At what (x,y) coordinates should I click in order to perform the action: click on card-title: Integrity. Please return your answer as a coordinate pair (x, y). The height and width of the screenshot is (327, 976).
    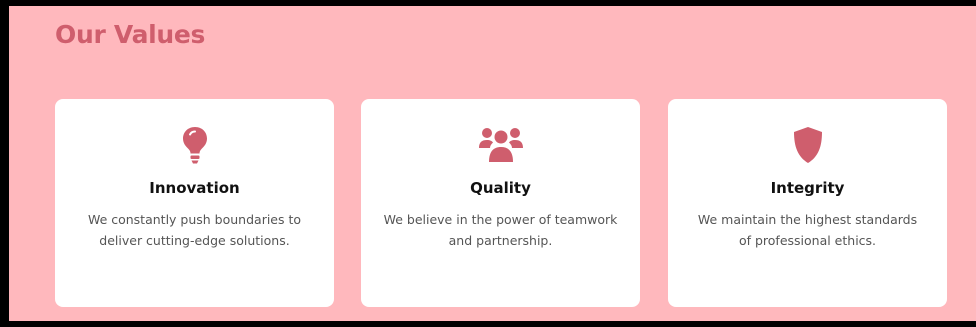
    Looking at the image, I should click on (807, 188).